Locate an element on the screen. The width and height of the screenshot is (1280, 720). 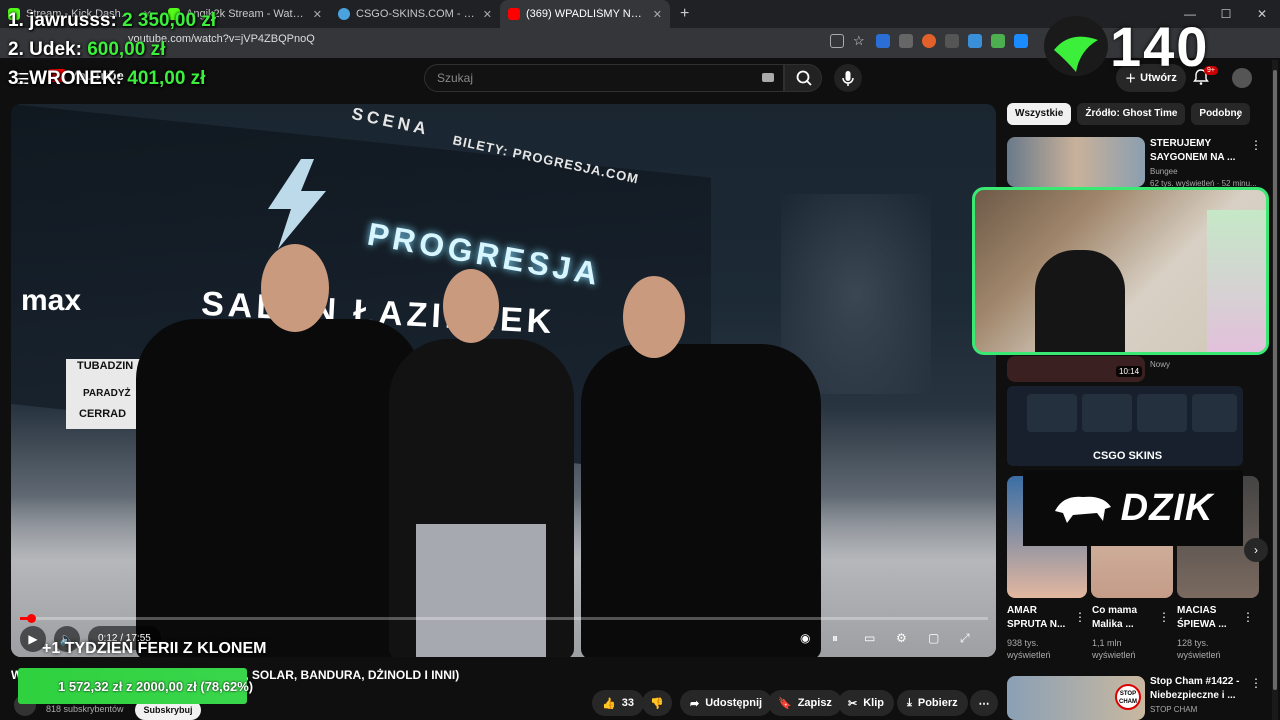
bookmark-star-icon: ☆ is located at coordinates (860, 41).